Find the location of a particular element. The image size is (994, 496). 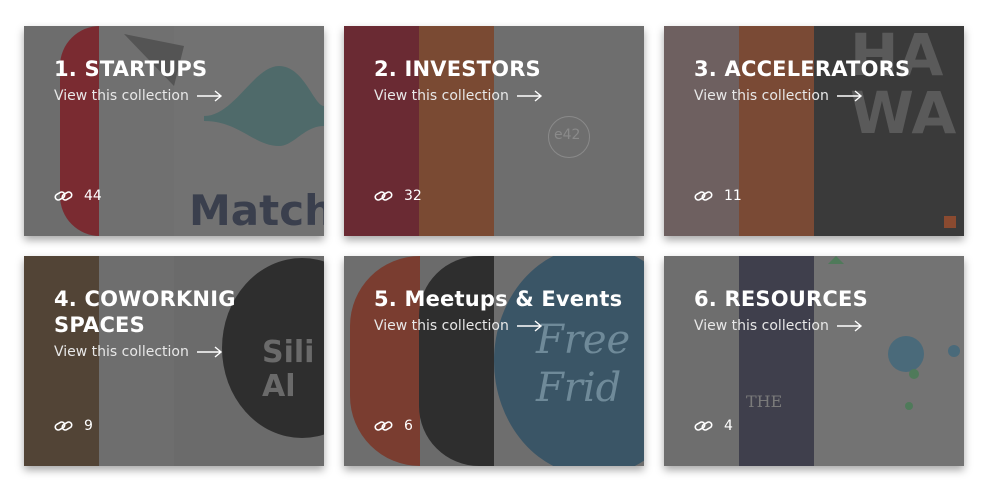

card-title: 3. ACCELERATORS is located at coordinates (802, 69).